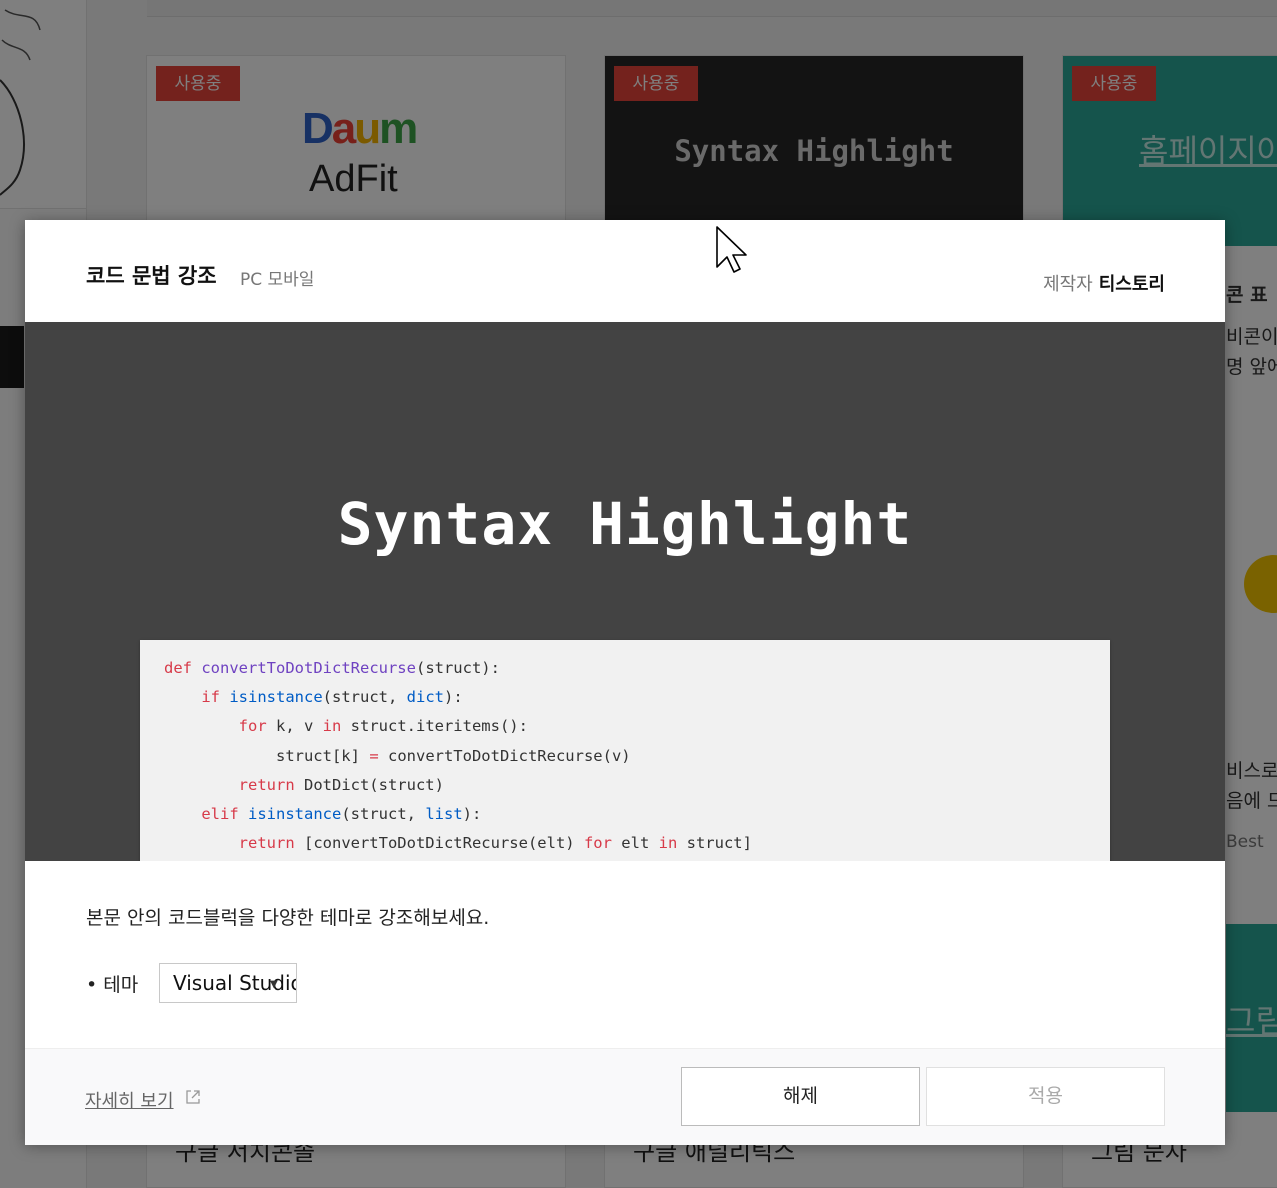 The width and height of the screenshot is (1277, 1188). What do you see at coordinates (731, 249) in the screenshot?
I see `mouse-cursor-icon` at bounding box center [731, 249].